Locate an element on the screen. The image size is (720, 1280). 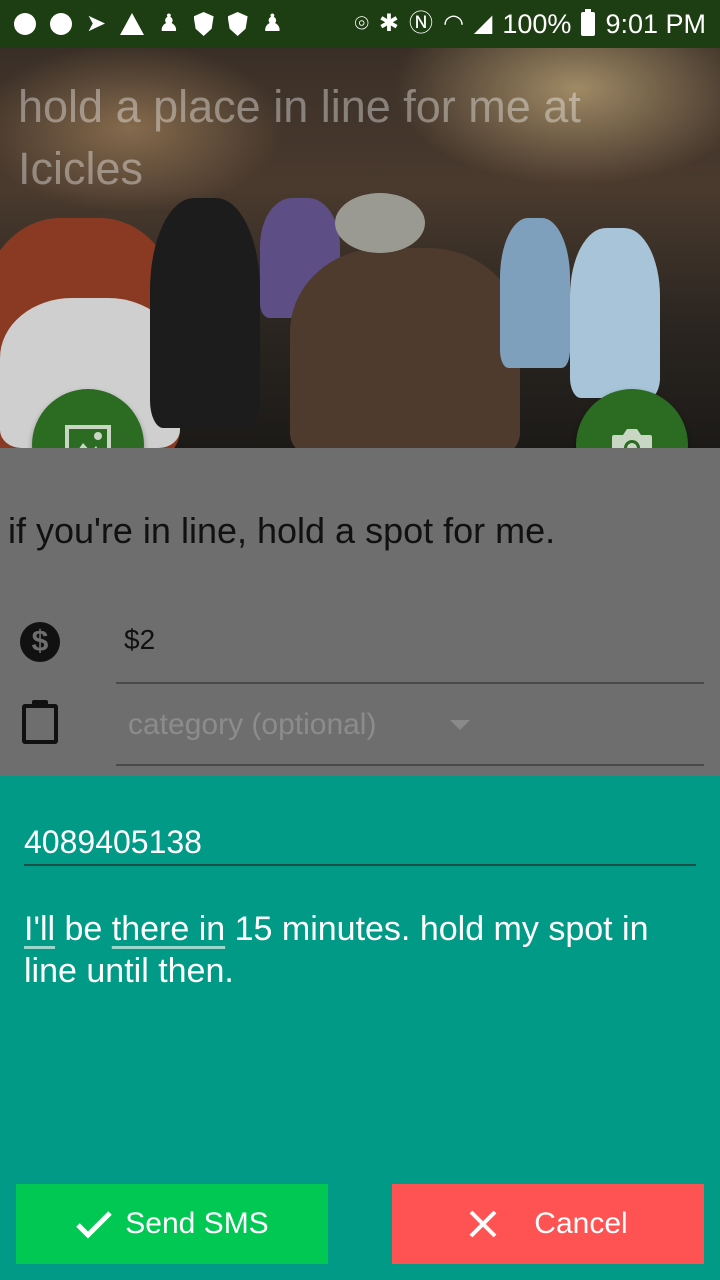
category-row: category (optional) is located at coordinates (360, 736).